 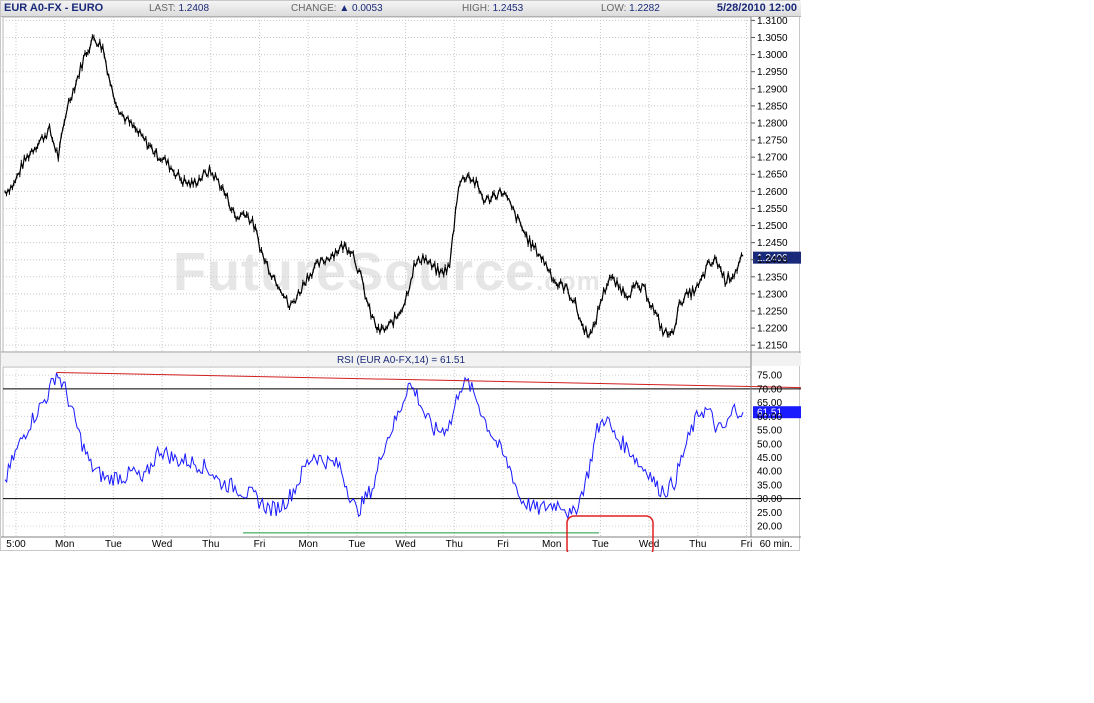 I want to click on price-tick-label: 1.2500, so click(x=772, y=226).